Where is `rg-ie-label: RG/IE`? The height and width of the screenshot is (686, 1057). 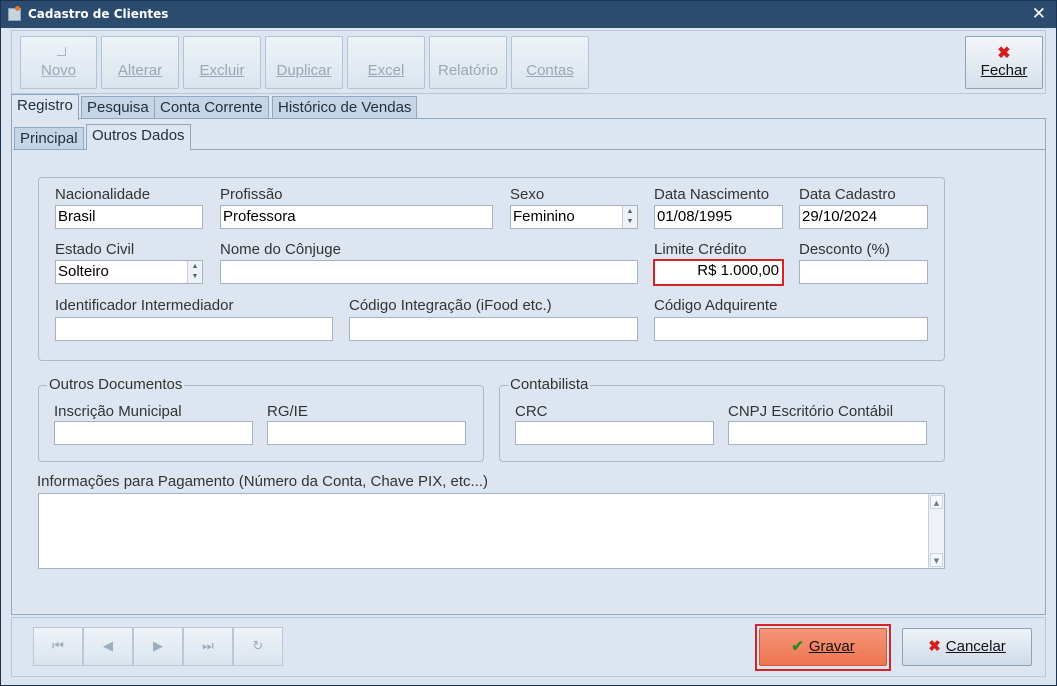
rg-ie-label: RG/IE is located at coordinates (287, 411).